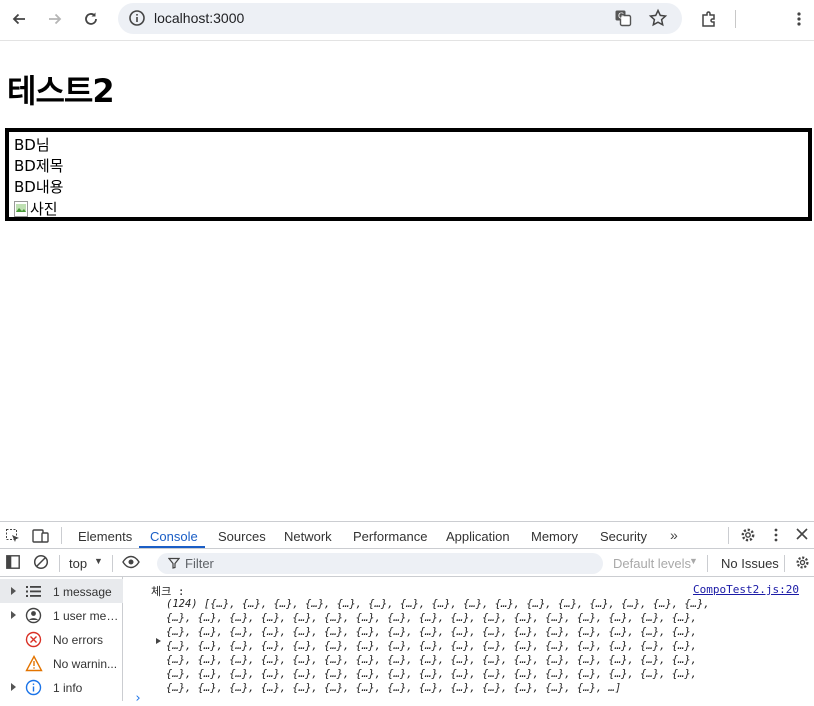  What do you see at coordinates (91, 19) in the screenshot?
I see `reload-icon` at bounding box center [91, 19].